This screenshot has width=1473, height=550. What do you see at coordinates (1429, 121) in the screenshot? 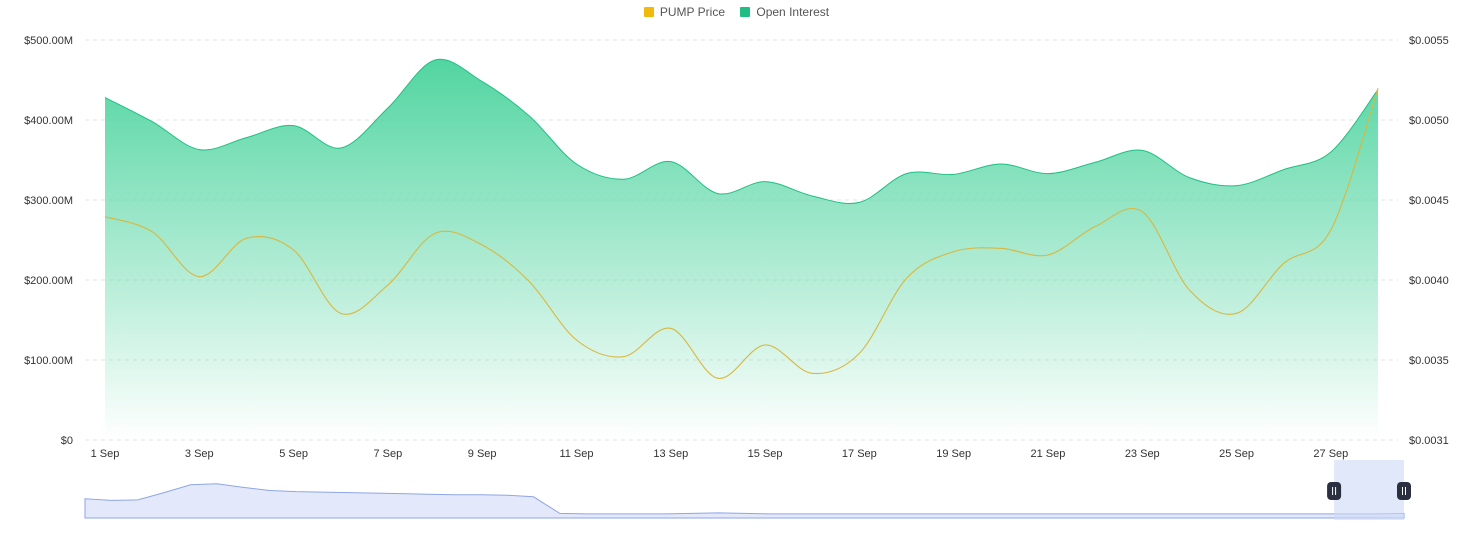
I see `y-right-tick-label: $0.0050` at bounding box center [1429, 121].